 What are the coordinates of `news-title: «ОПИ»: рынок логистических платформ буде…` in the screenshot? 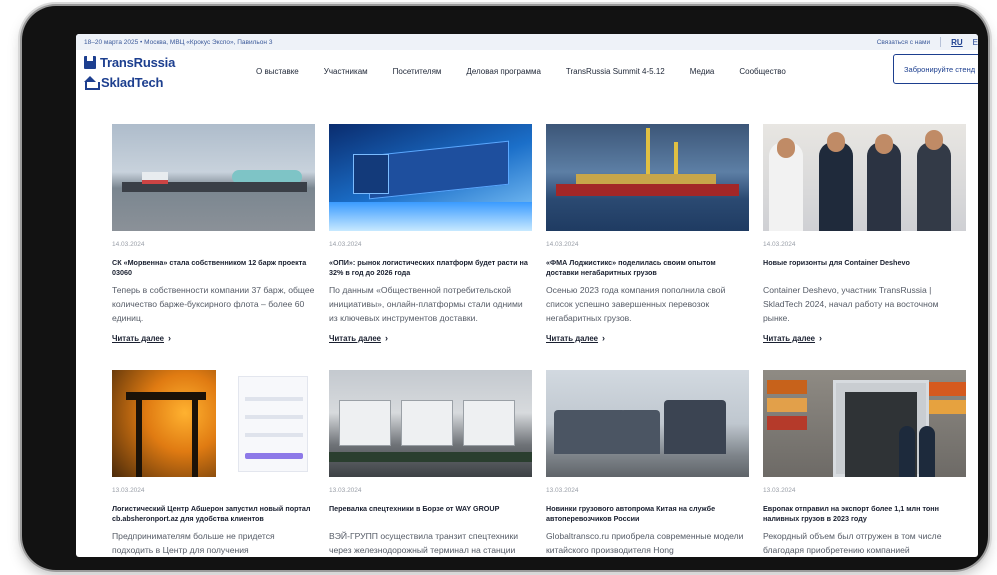 It's located at (430, 269).